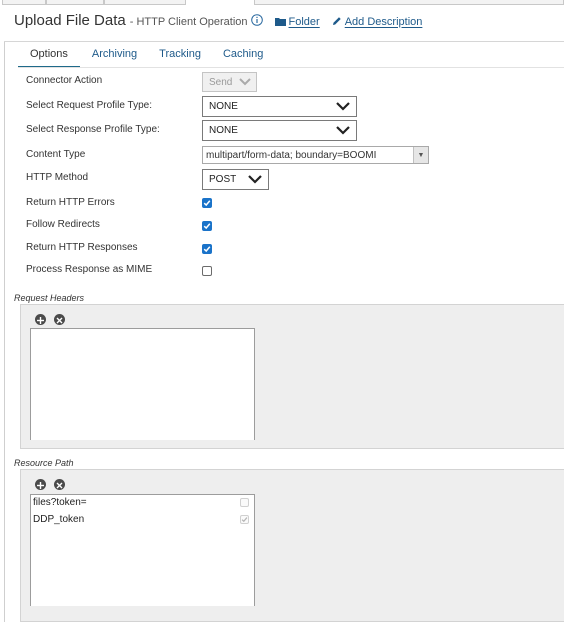 The height and width of the screenshot is (622, 564). Describe the element at coordinates (63, 224) in the screenshot. I see `follow-redirects-label: Follow Redirects` at that location.